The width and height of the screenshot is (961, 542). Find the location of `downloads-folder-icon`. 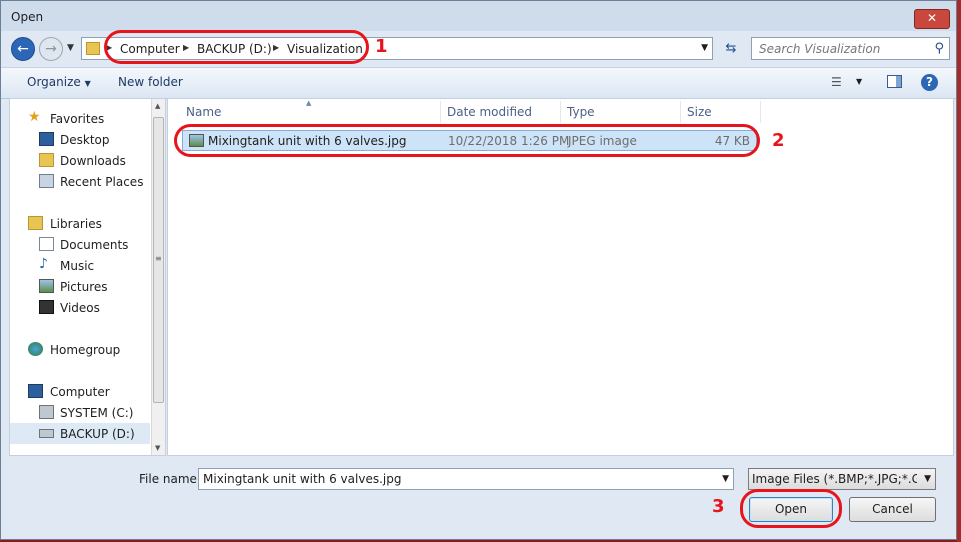

downloads-folder-icon is located at coordinates (46, 160).